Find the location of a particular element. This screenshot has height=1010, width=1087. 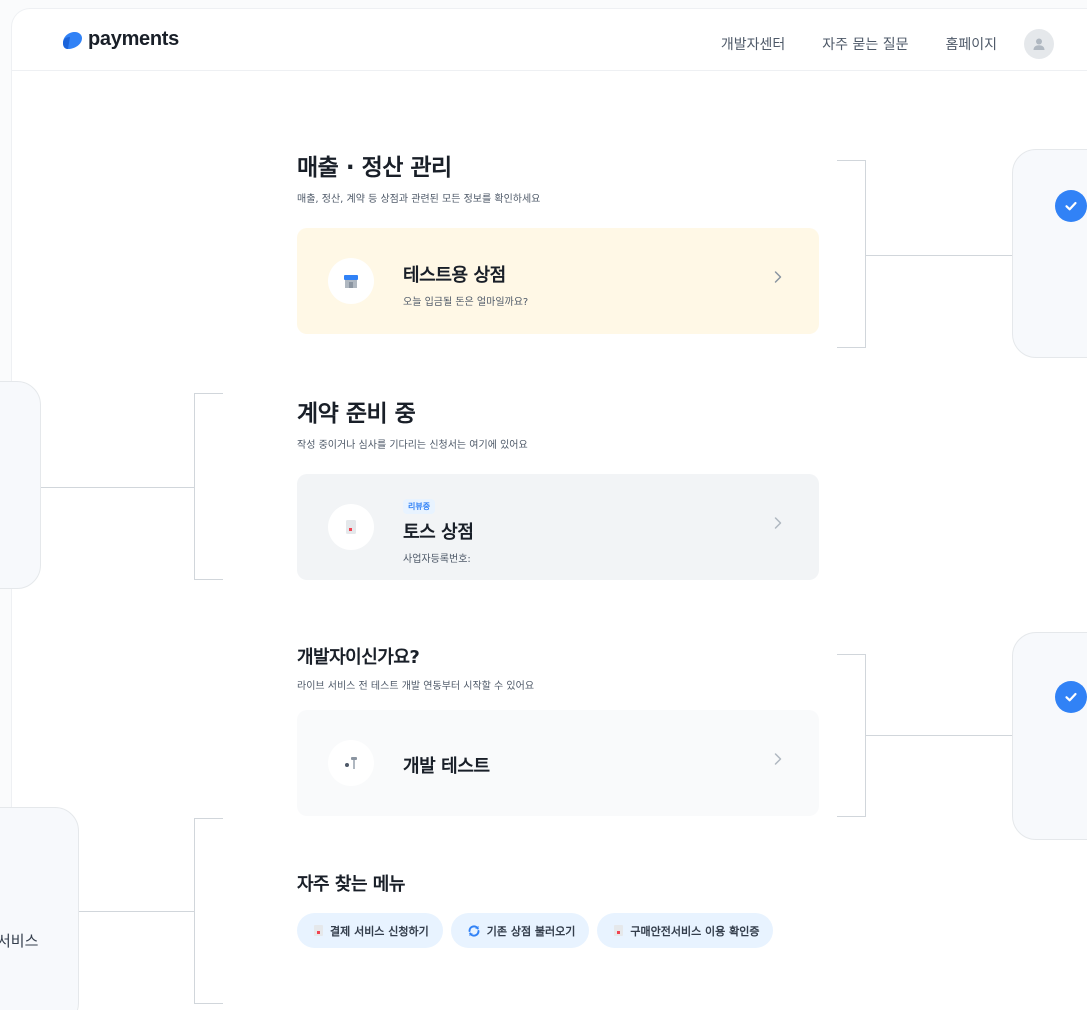

section-title: 계약 준비 중 is located at coordinates (356, 414).